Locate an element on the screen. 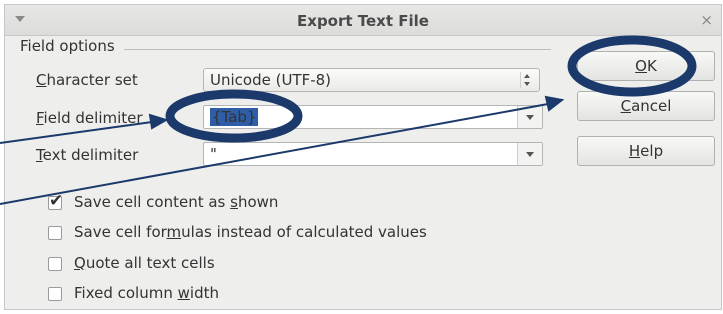  annotation-circle-ok is located at coordinates (632, 66).